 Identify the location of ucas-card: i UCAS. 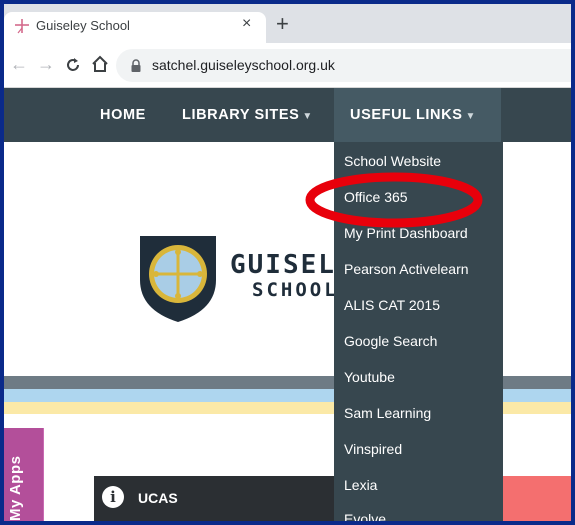
(219, 498).